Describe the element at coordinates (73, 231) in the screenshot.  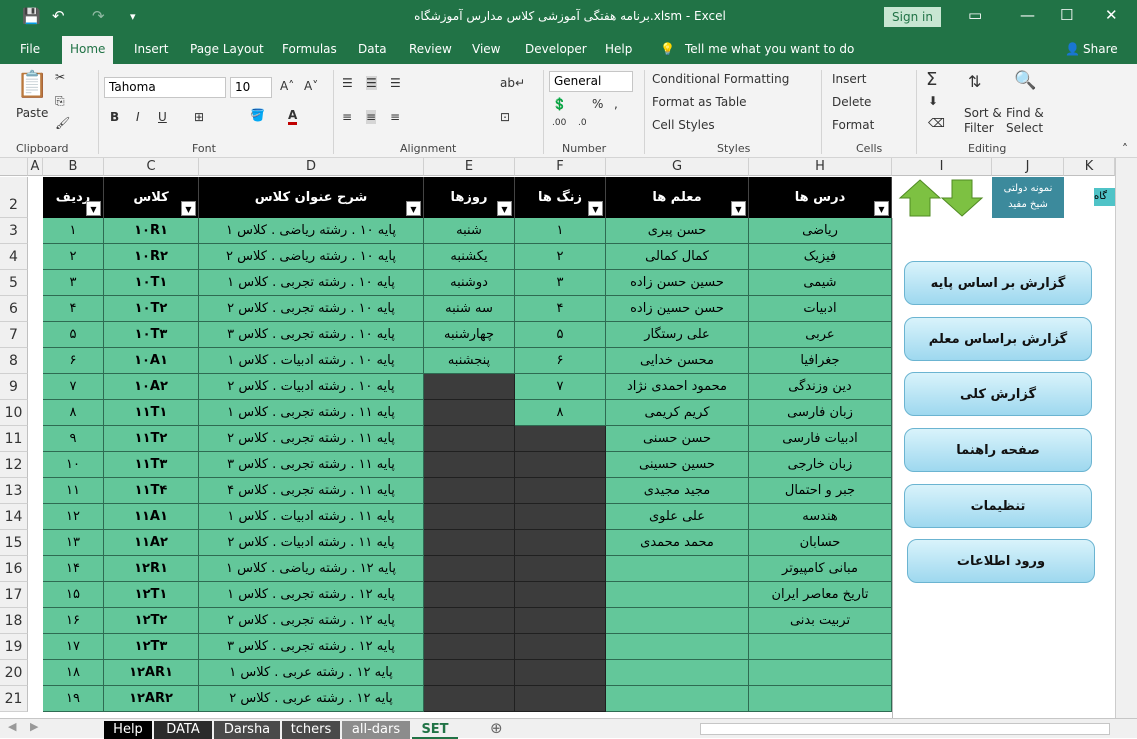
I see `table-cell-radif: ۱` at that location.